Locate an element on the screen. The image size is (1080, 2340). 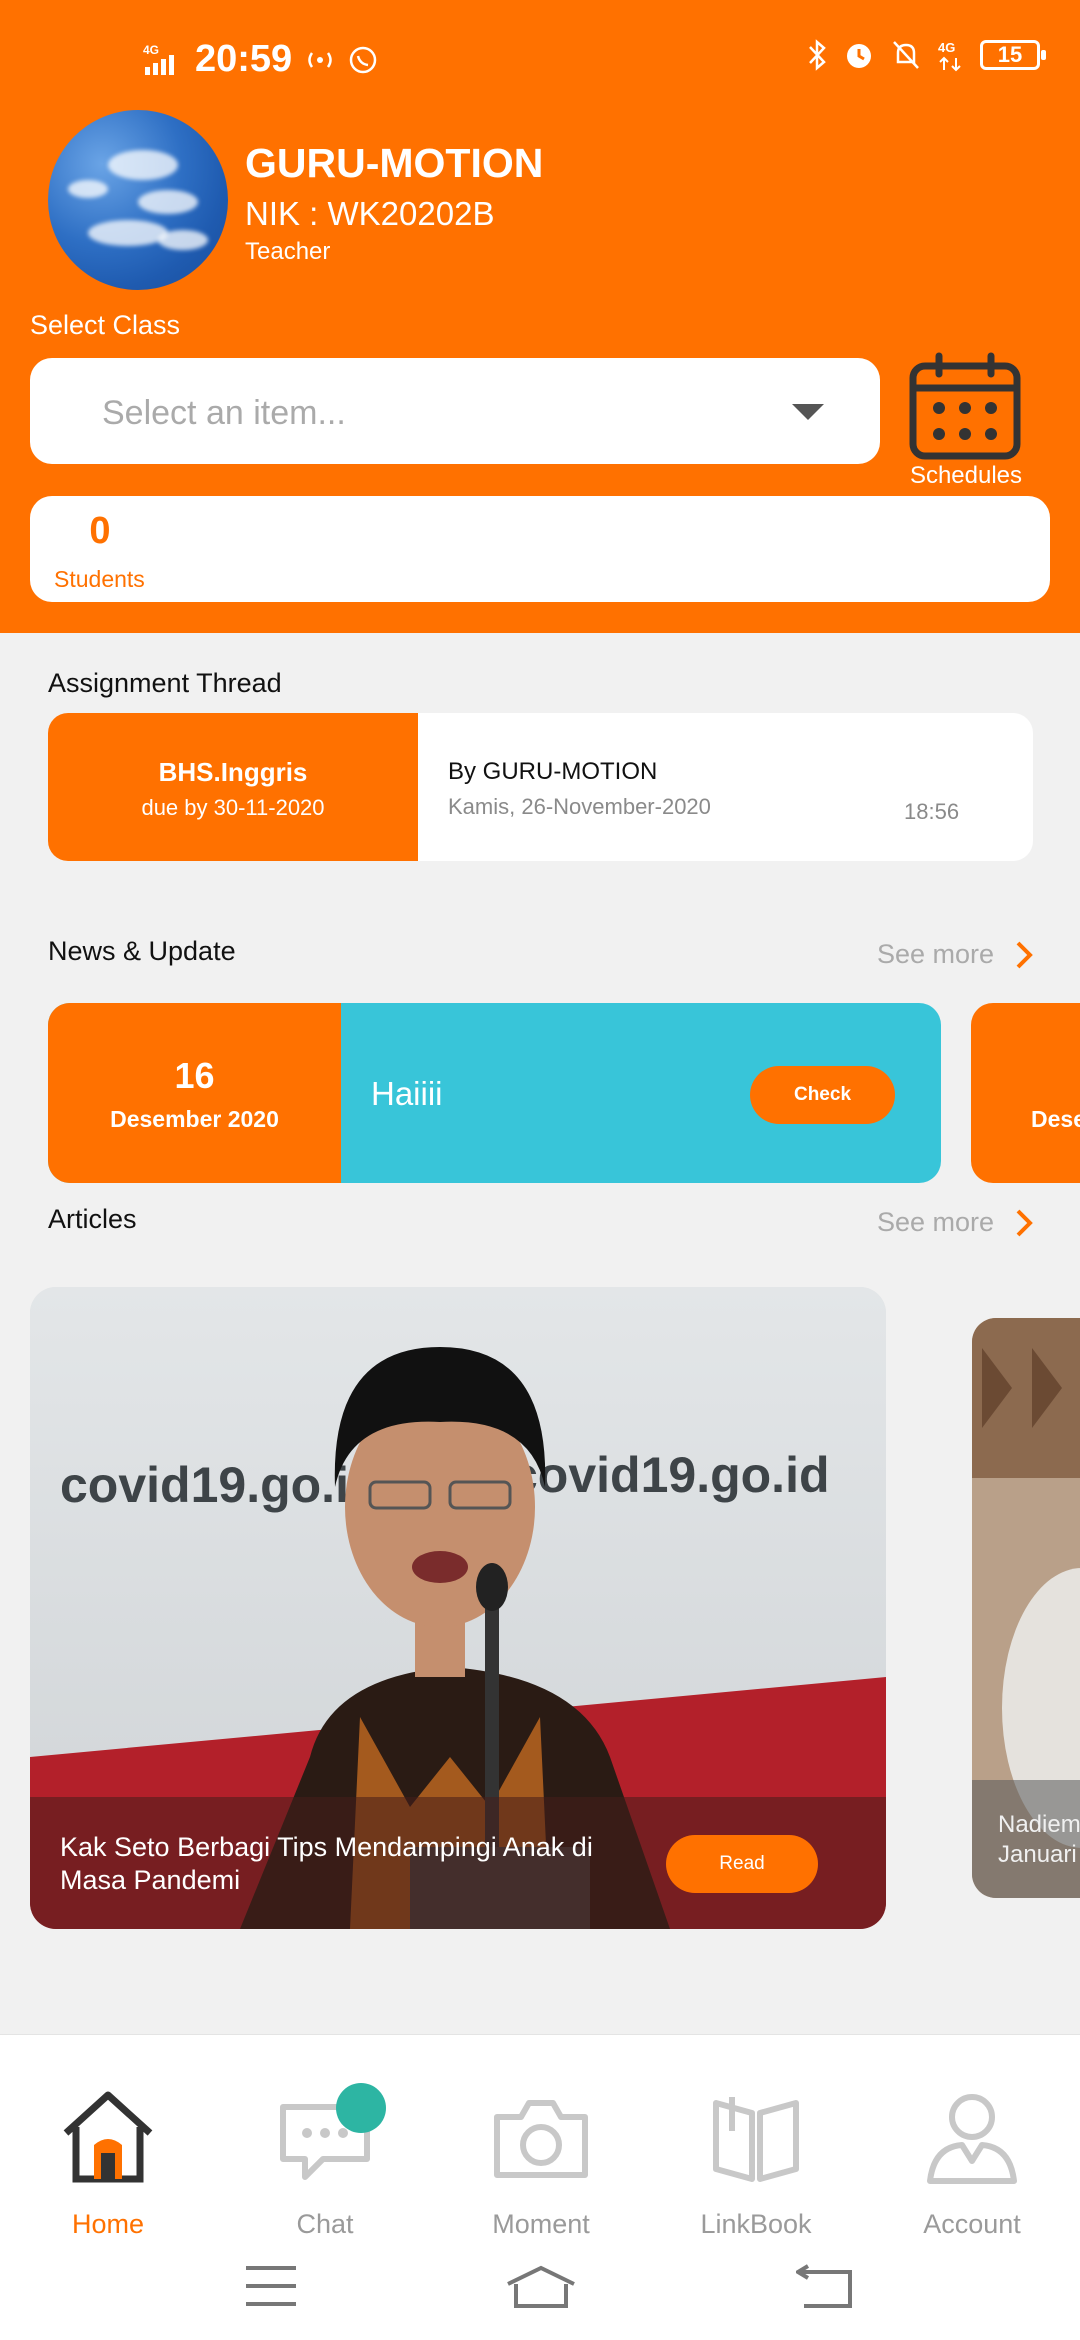
nav-account: Account is located at coordinates (972, 2148).